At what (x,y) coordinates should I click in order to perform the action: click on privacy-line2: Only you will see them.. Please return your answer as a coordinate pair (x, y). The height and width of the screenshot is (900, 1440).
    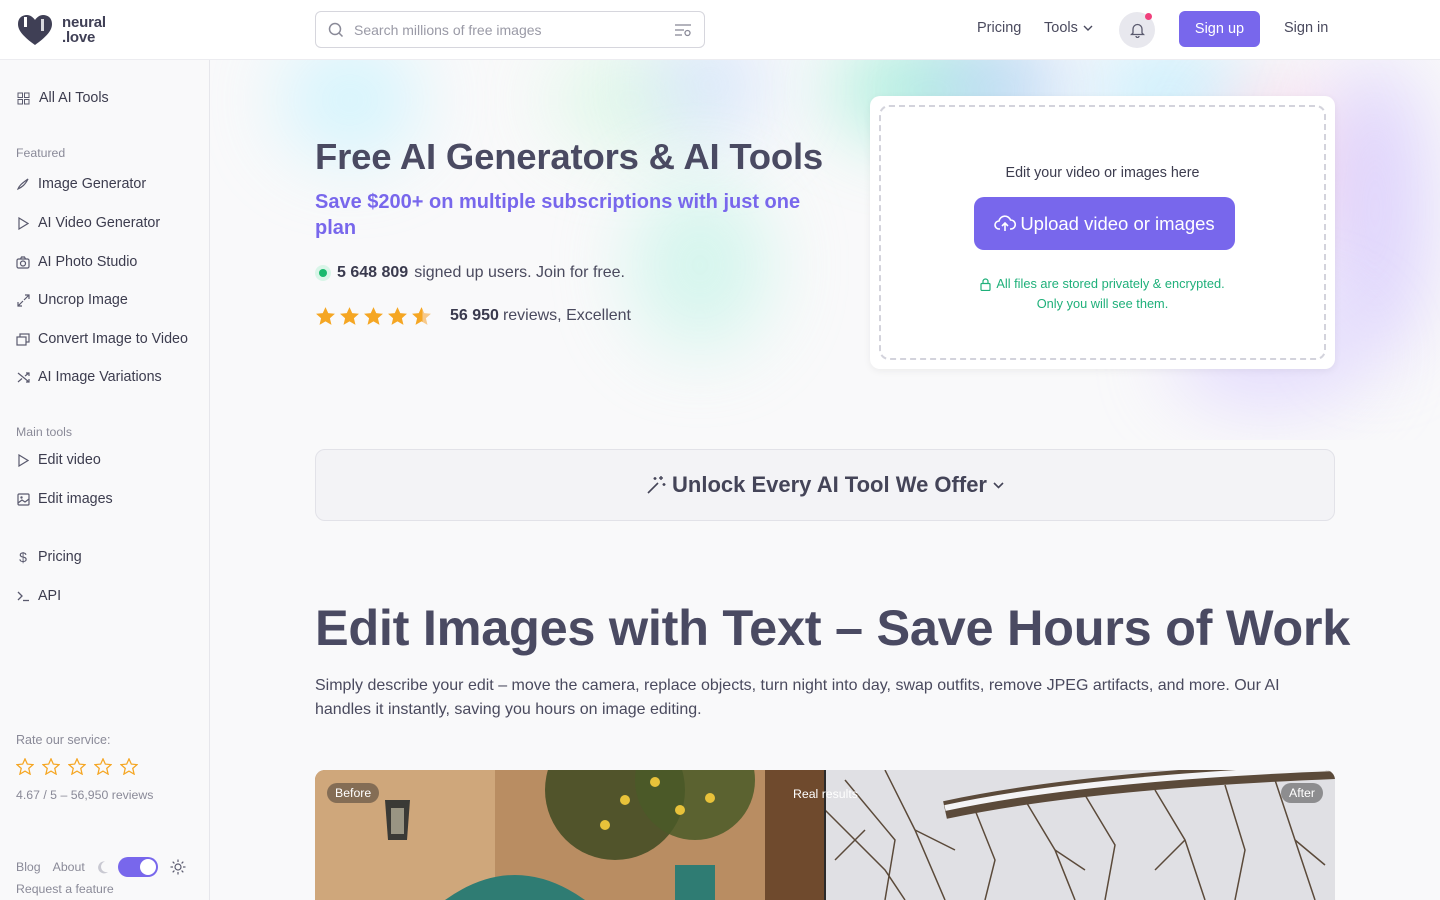
    Looking at the image, I should click on (1102, 303).